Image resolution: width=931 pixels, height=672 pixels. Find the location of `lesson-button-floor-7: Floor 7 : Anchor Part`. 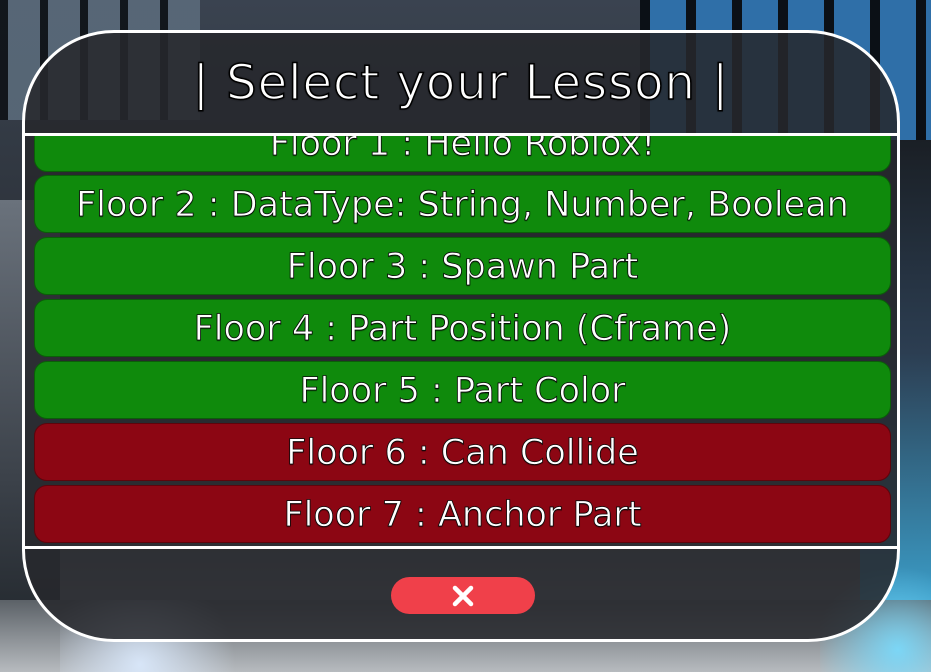

lesson-button-floor-7: Floor 7 : Anchor Part is located at coordinates (462, 514).